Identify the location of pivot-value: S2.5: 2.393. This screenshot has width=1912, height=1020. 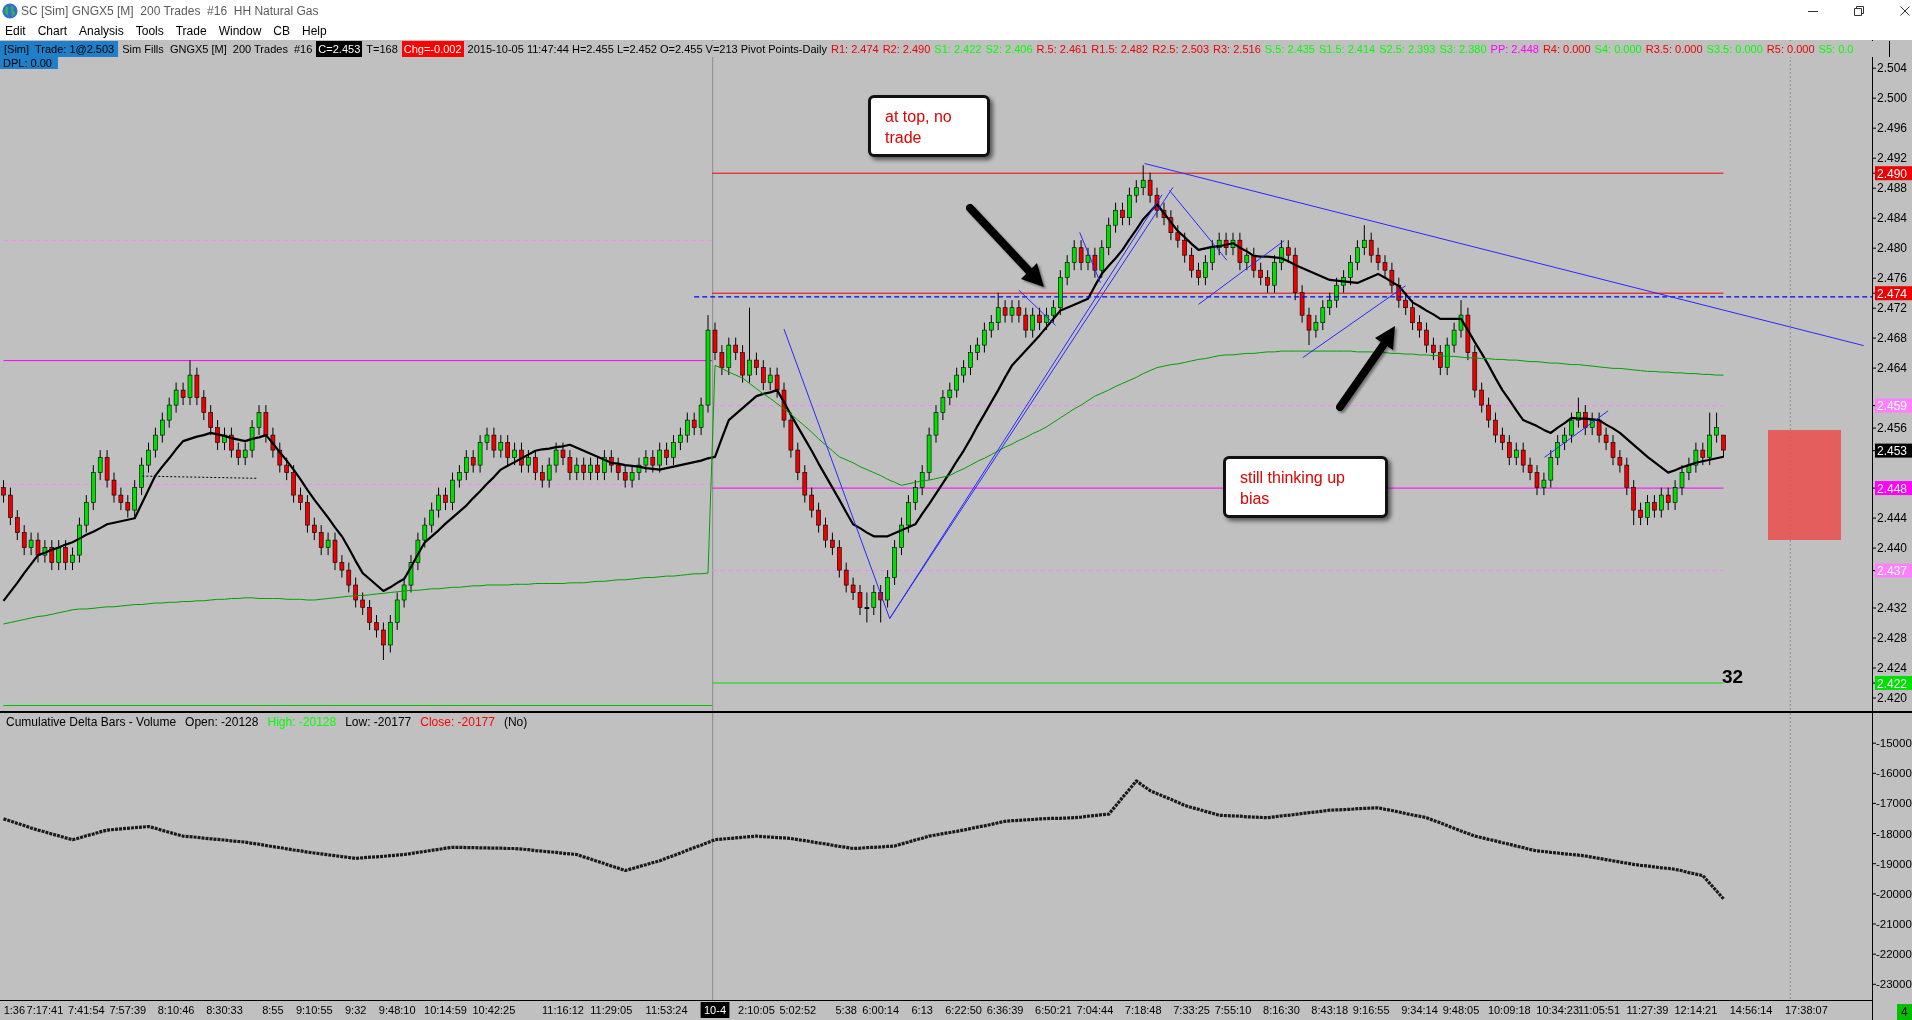
(1407, 49).